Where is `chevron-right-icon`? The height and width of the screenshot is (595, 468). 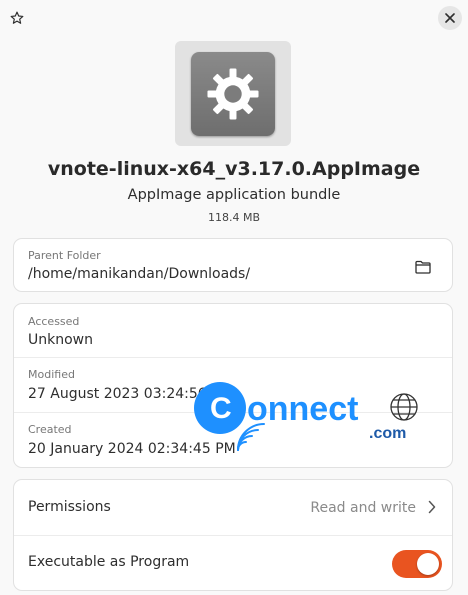 chevron-right-icon is located at coordinates (432, 507).